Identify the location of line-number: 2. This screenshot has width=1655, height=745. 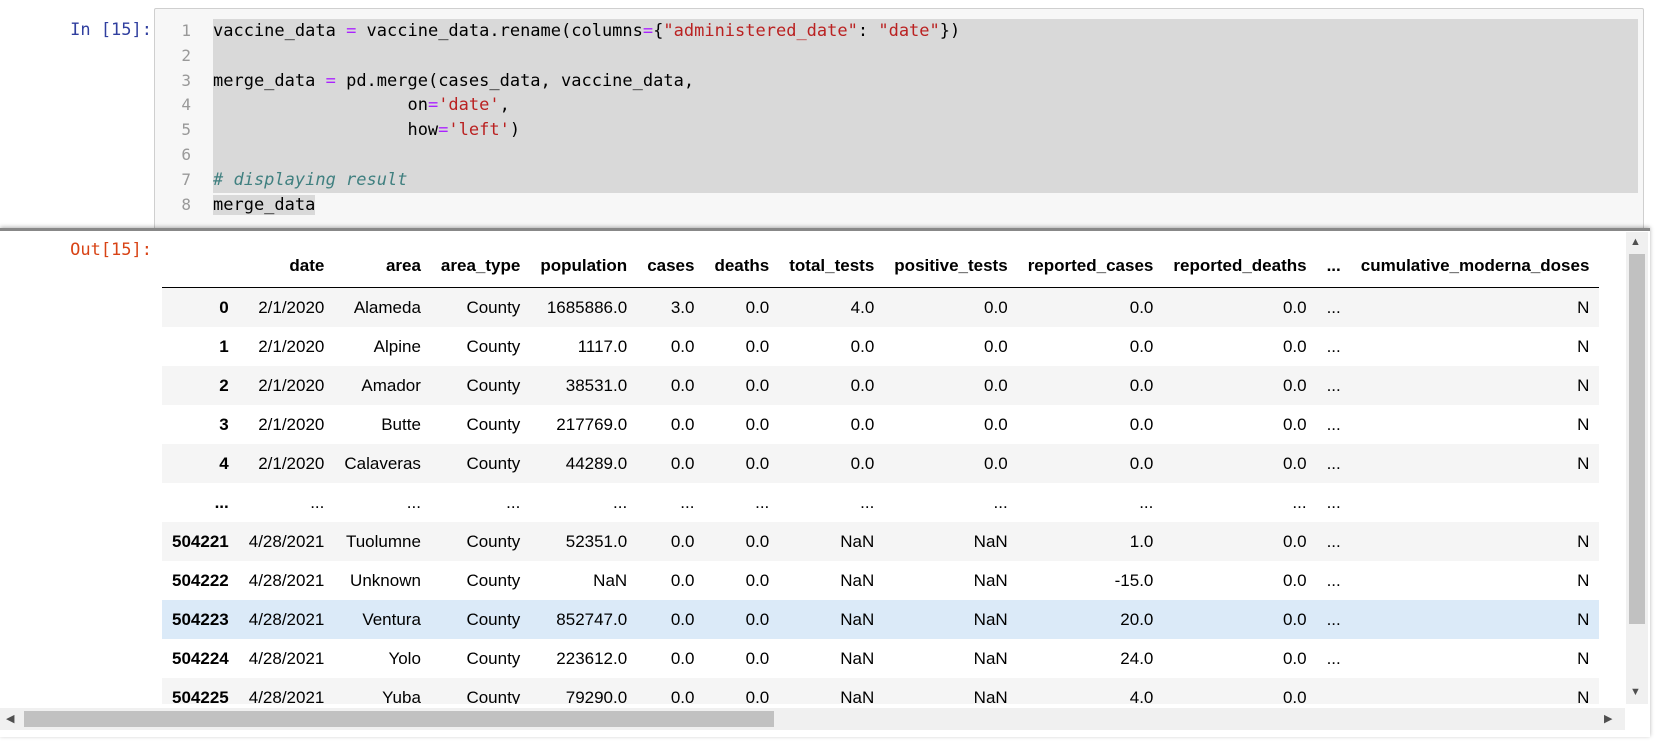
(186, 55).